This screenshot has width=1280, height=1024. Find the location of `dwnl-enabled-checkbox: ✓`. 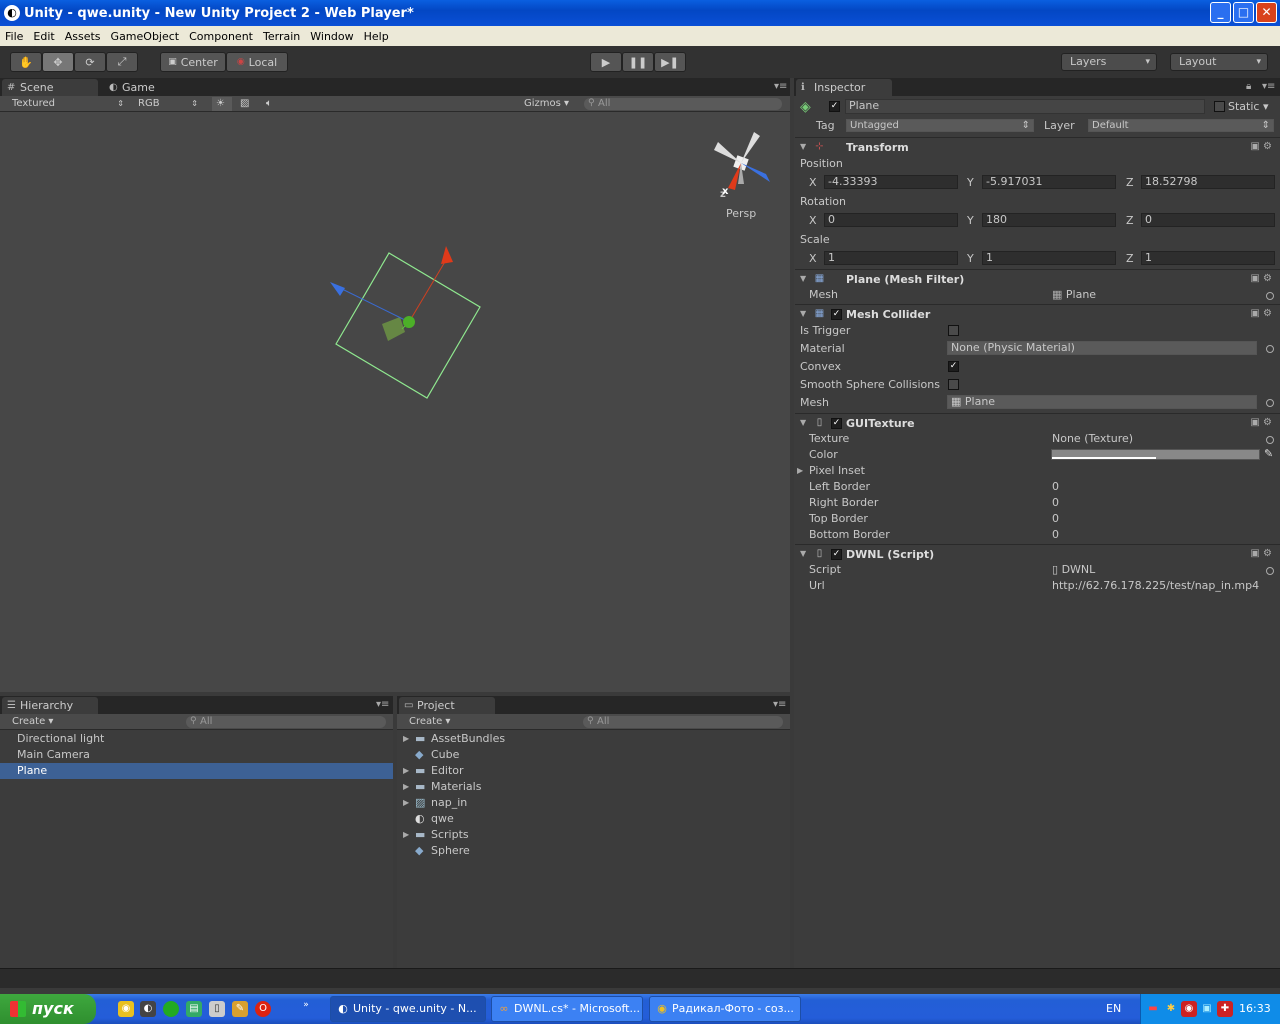

dwnl-enabled-checkbox: ✓ is located at coordinates (836, 554).